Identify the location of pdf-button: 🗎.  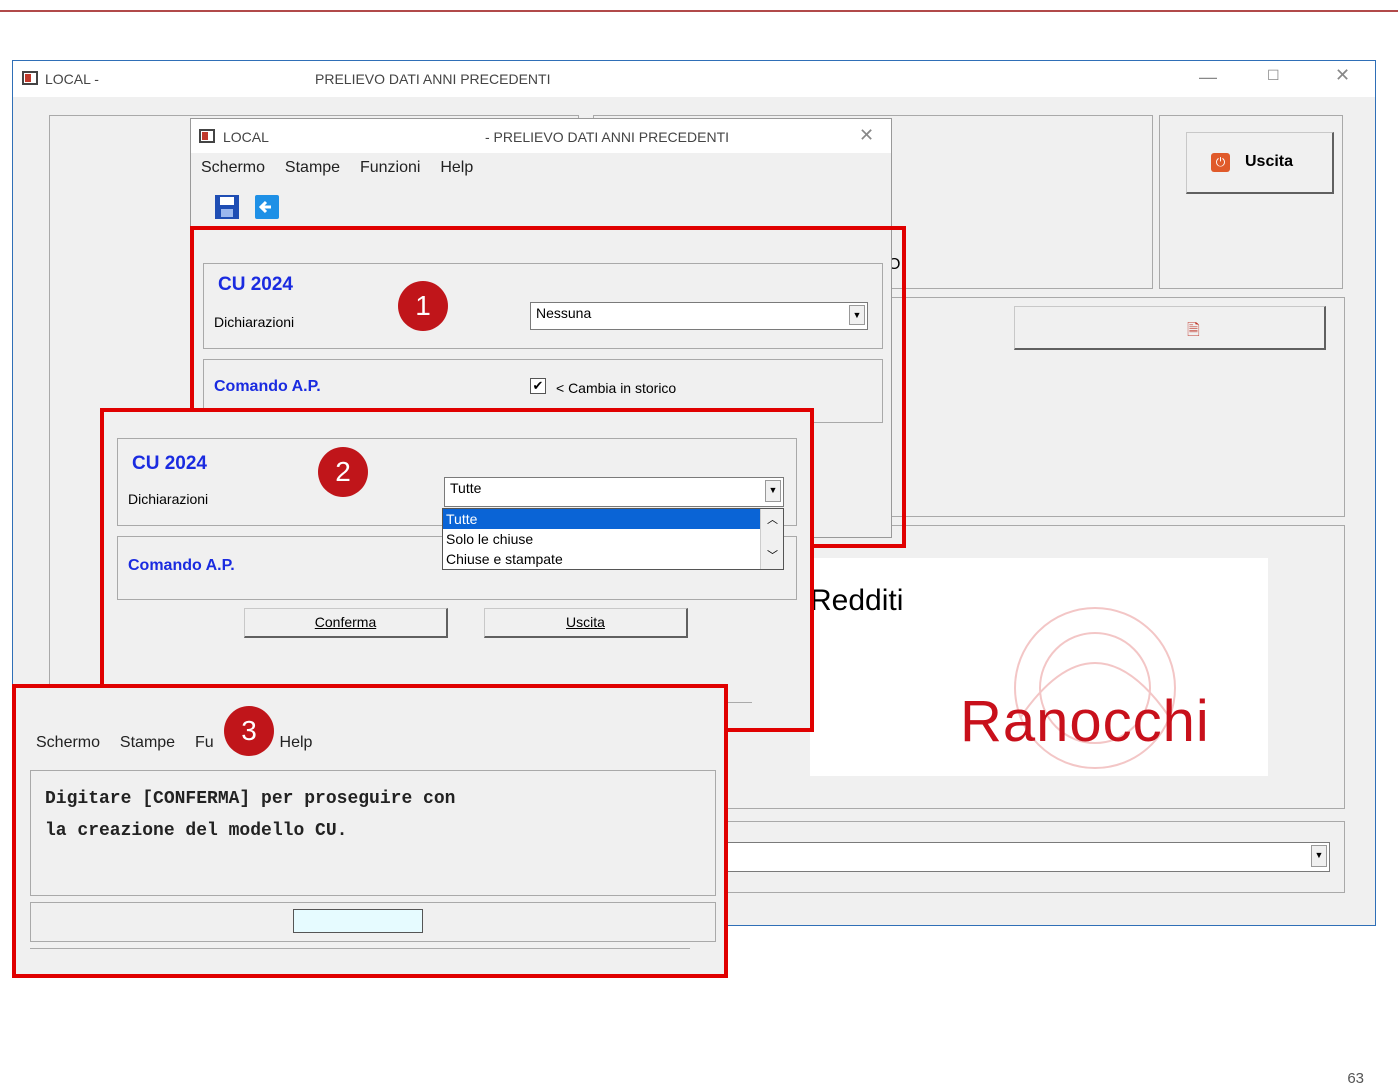
(1170, 328).